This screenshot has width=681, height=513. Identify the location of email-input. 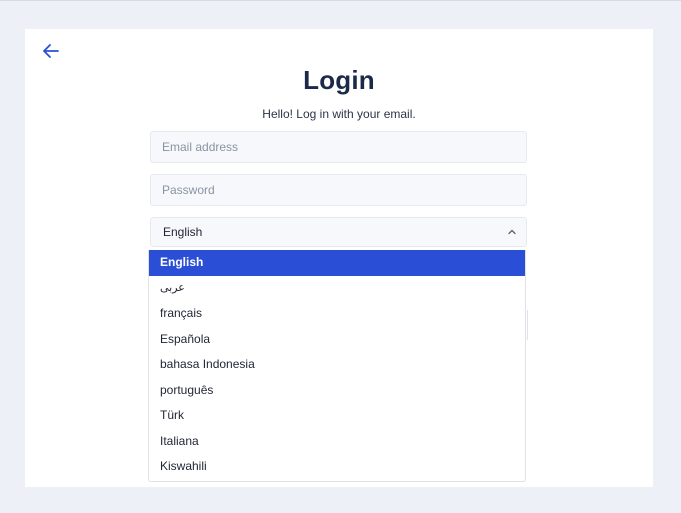
(338, 147).